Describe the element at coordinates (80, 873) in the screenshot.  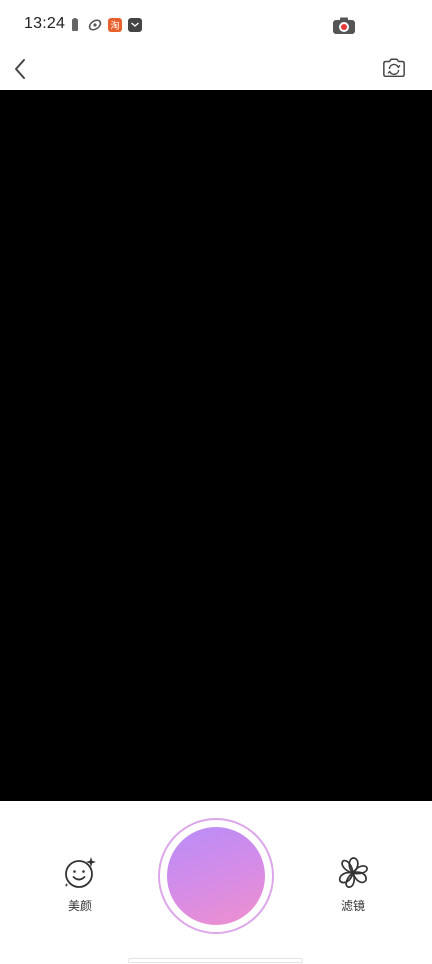
I see `beauty-face-icon` at that location.